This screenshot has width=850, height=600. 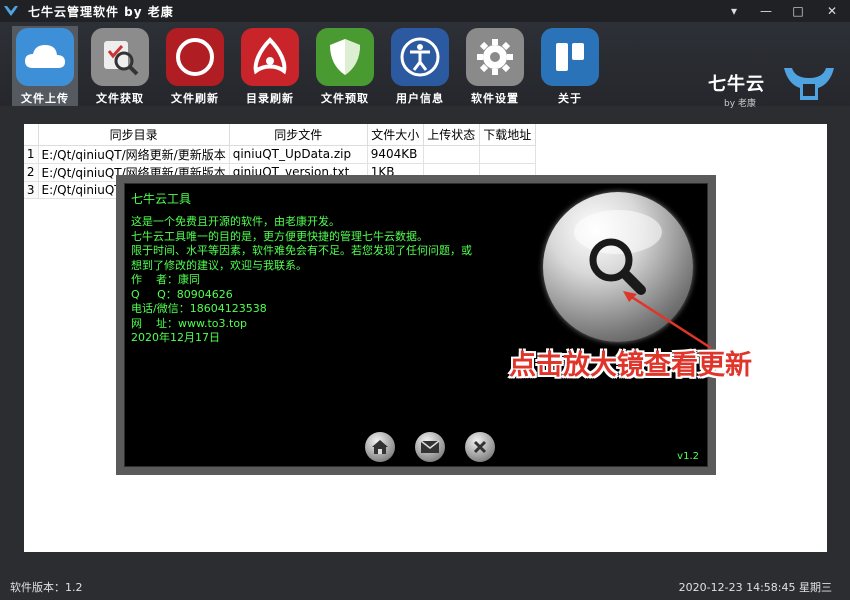 I want to click on tool-label: 关于, so click(x=570, y=98).